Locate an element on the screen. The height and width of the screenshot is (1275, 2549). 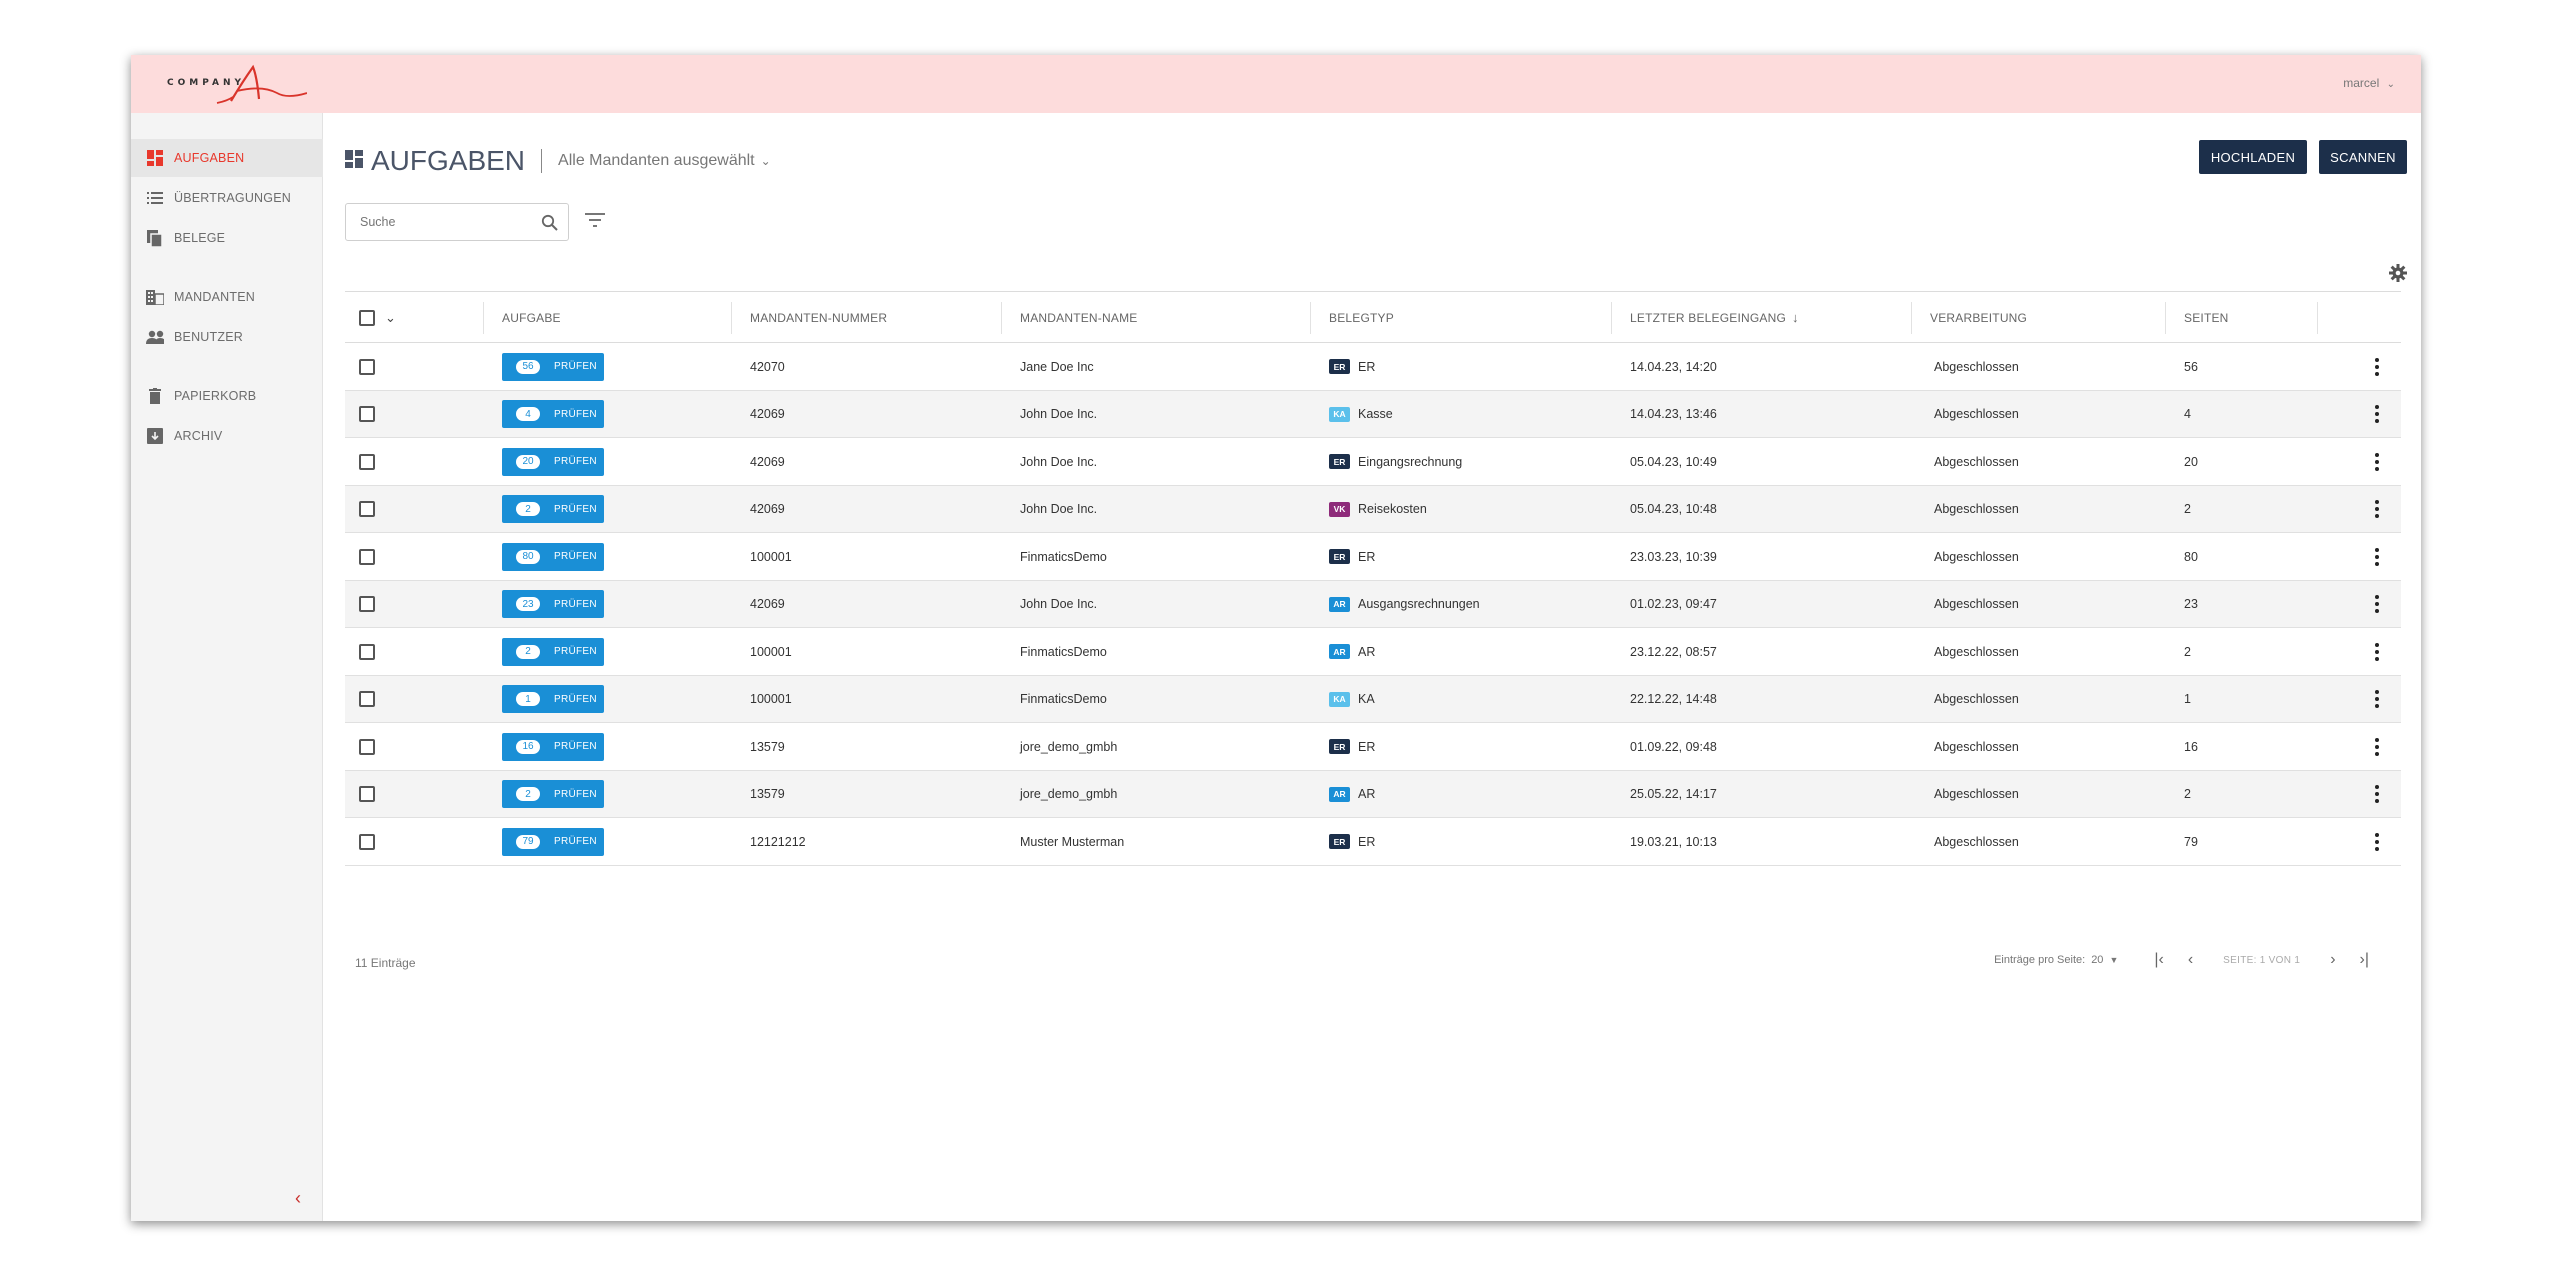
mandanten-nummer: 42069 is located at coordinates (767, 604).